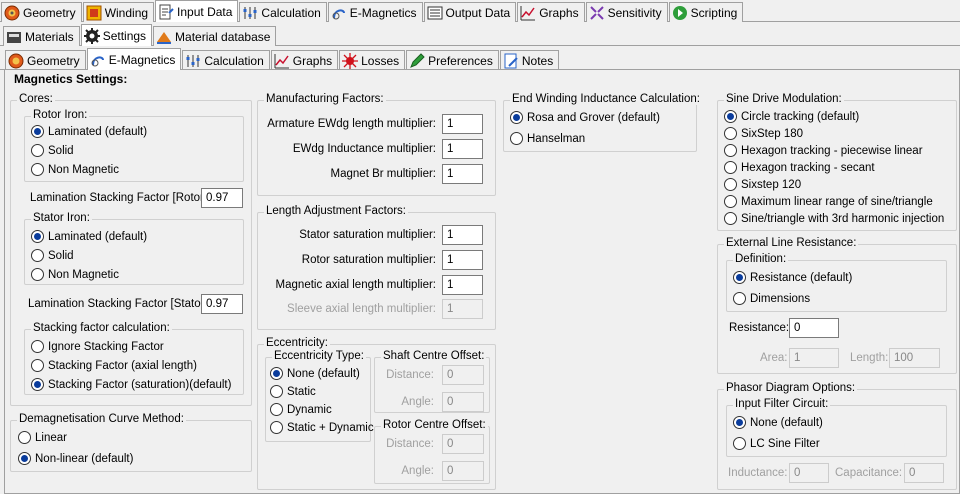 The height and width of the screenshot is (494, 960). I want to click on eccentricity-static-dynamic-radio: Static + Dynamic, so click(322, 427).